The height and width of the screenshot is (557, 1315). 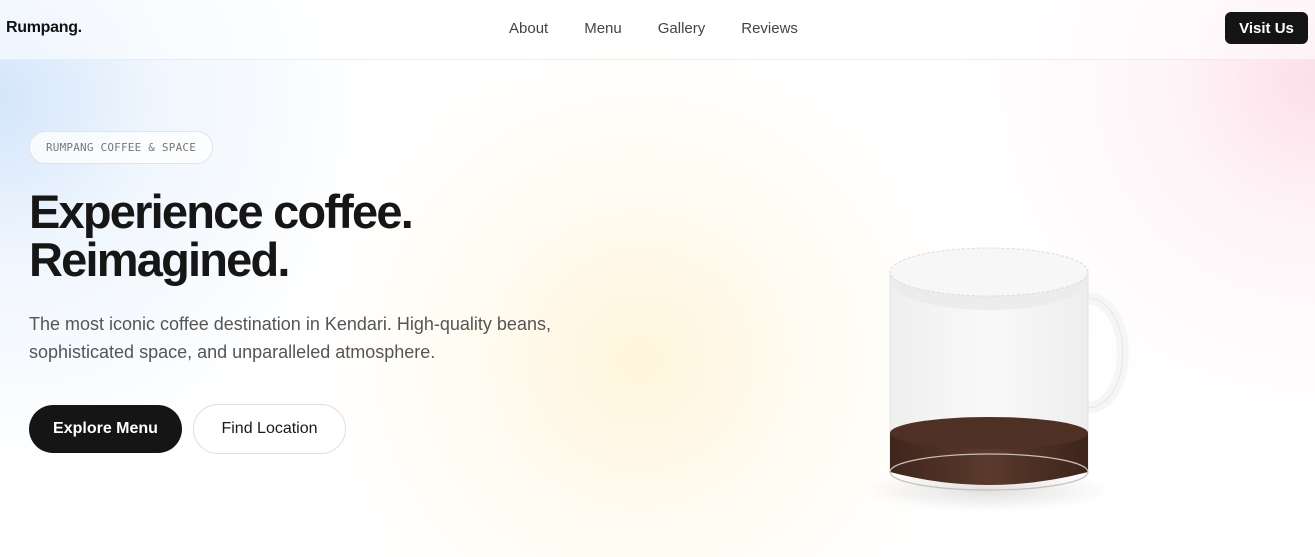 What do you see at coordinates (682, 28) in the screenshot?
I see `nav-link-gallery: Gallery` at bounding box center [682, 28].